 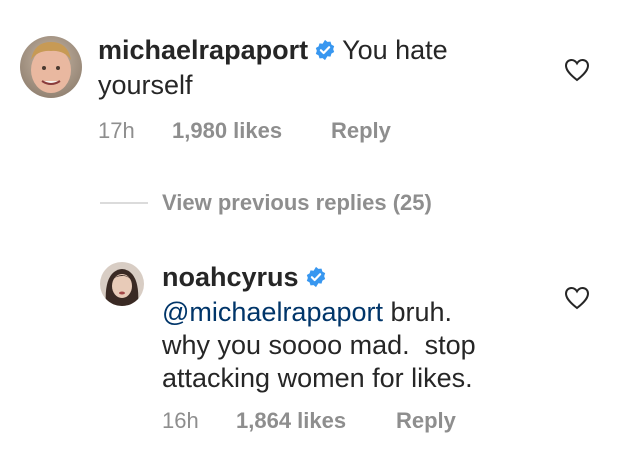 I want to click on comment-body: michaelrapaport You hate yourself, so click(x=328, y=68).